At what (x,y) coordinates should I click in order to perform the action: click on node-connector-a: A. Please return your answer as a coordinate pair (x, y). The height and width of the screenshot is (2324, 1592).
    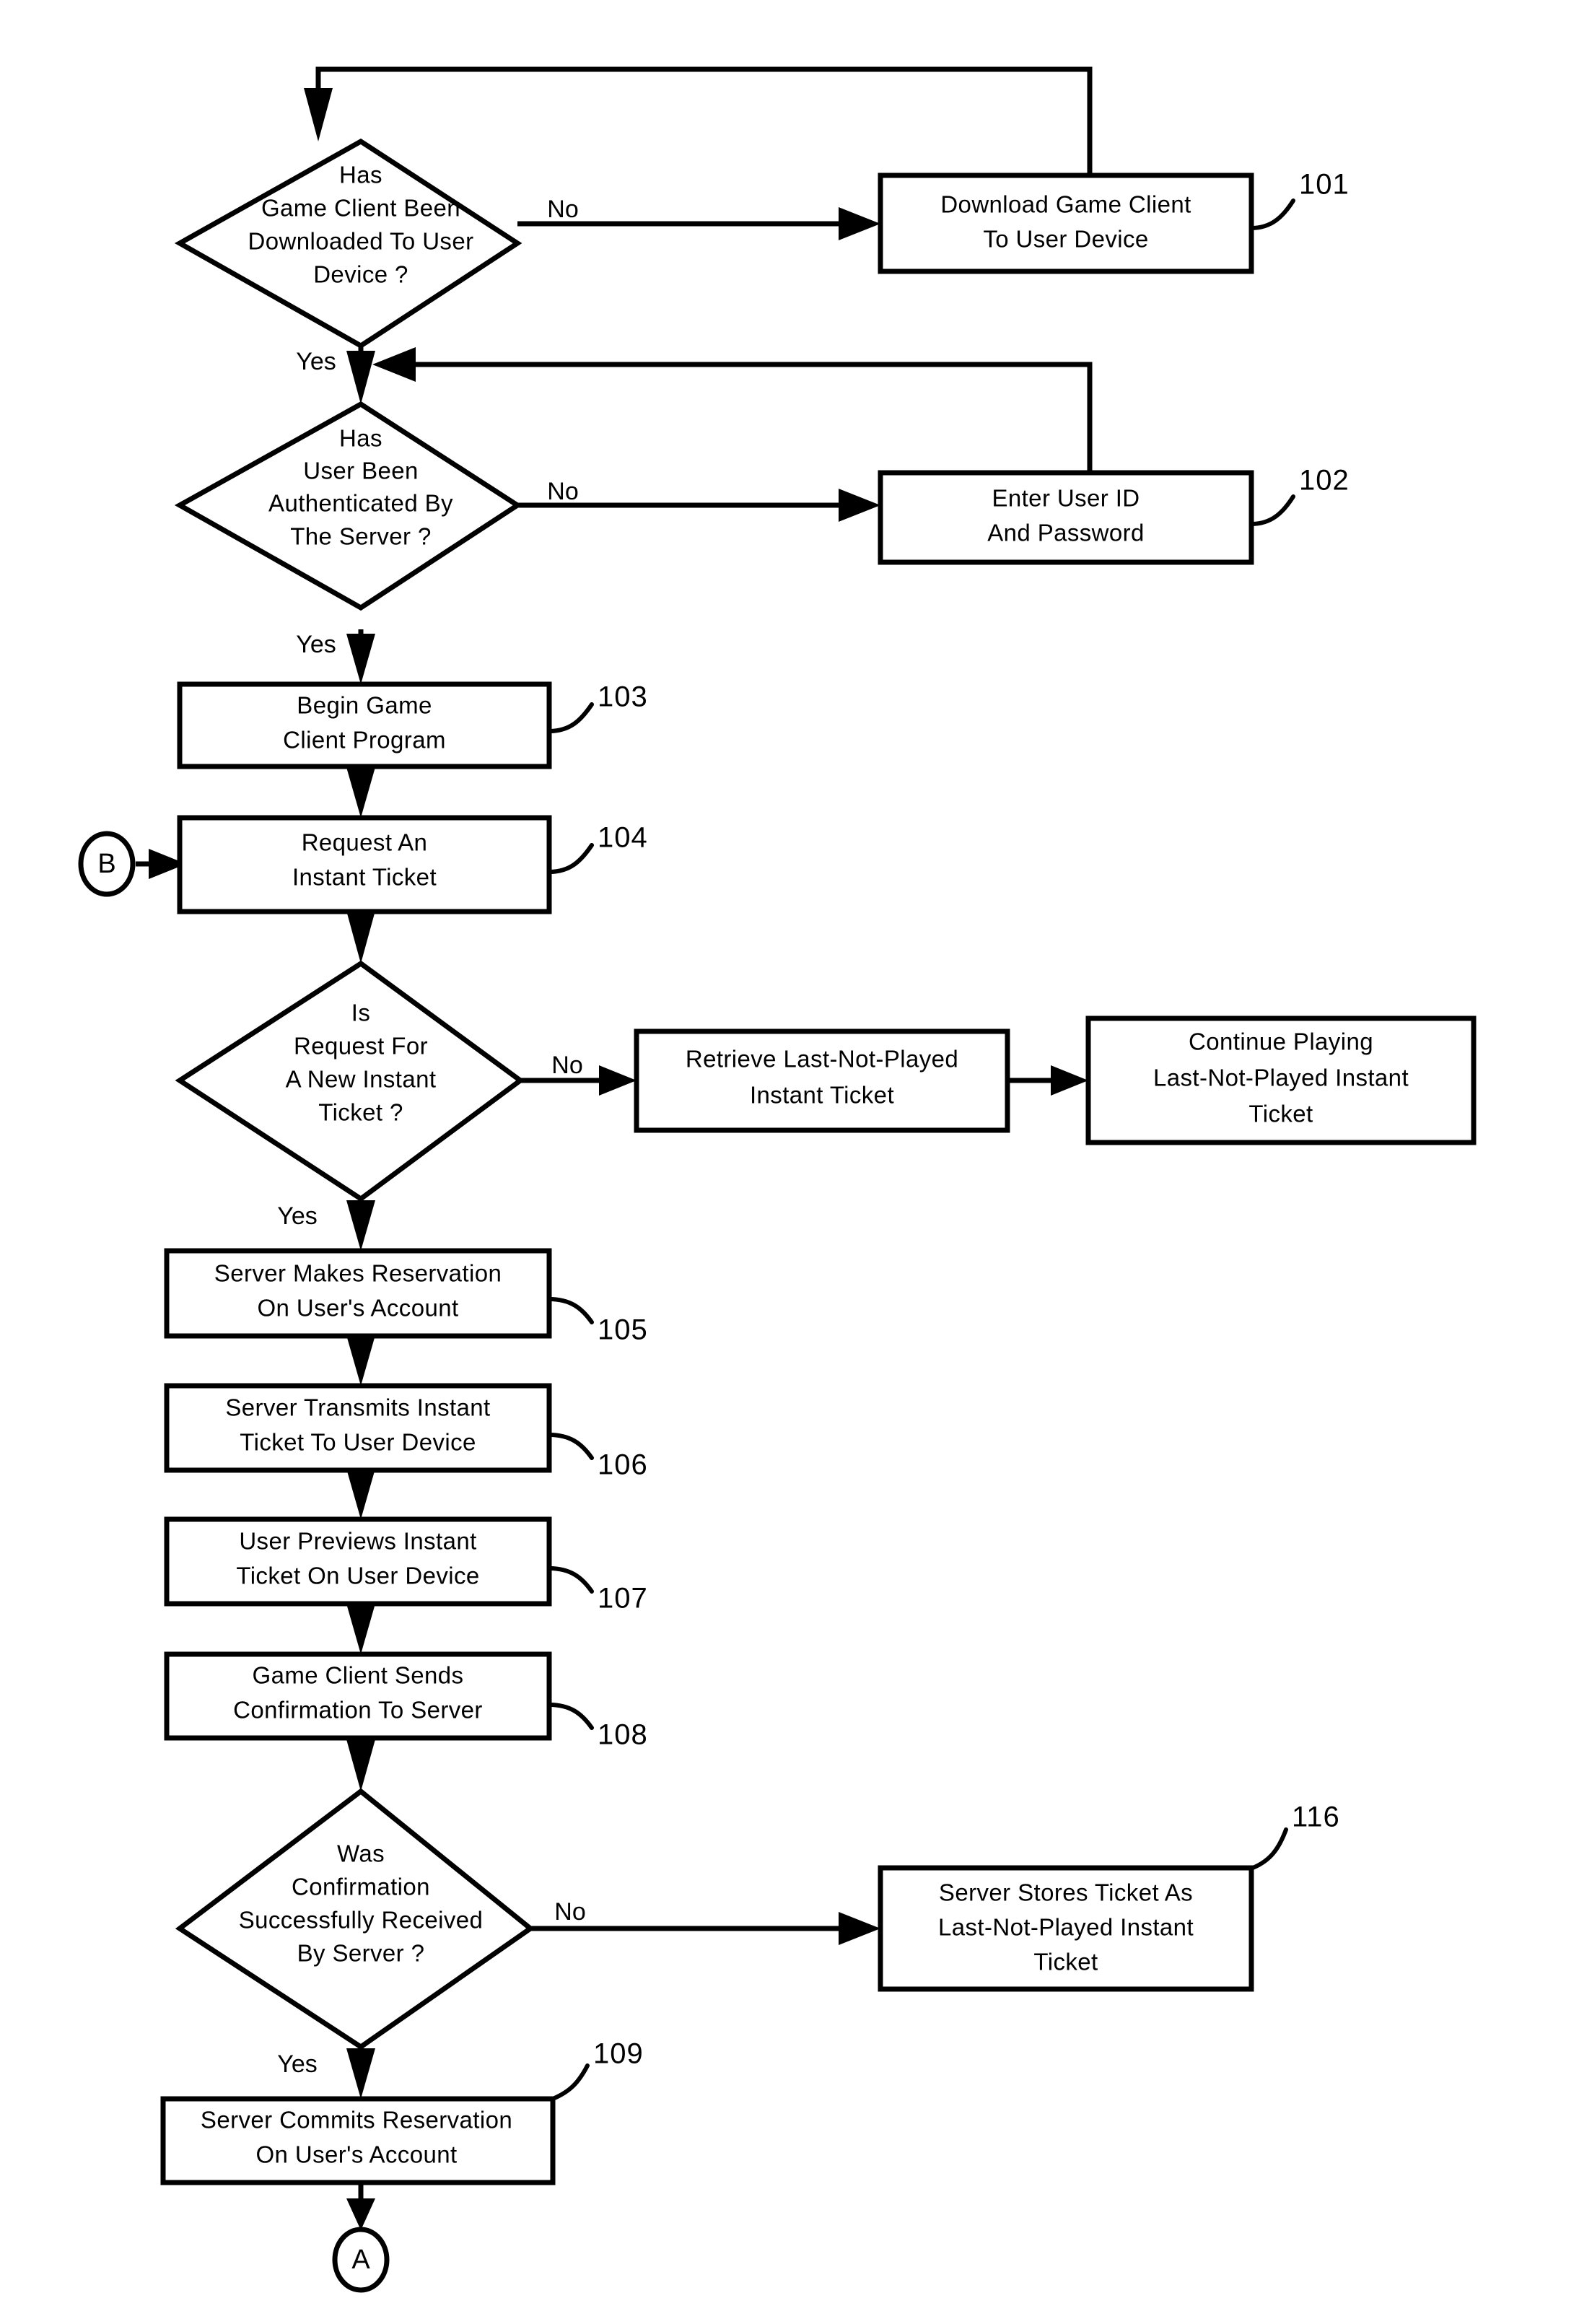
    Looking at the image, I should click on (361, 2260).